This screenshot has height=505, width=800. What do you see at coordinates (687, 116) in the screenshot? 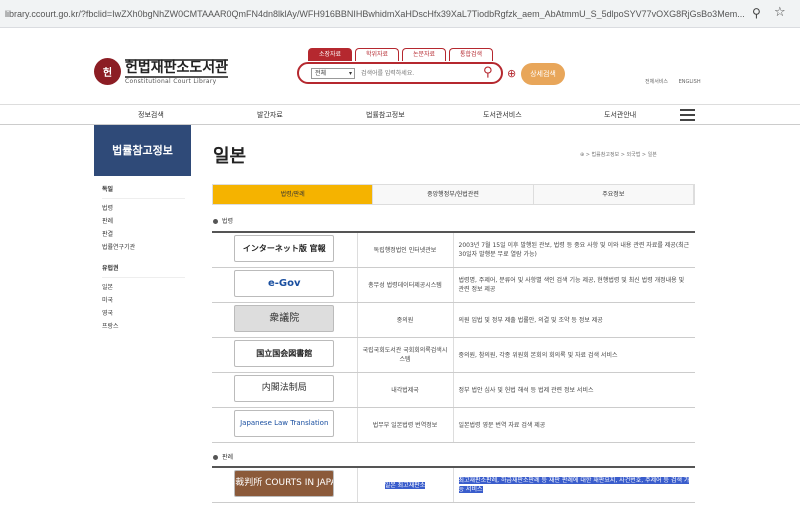
I see `menu-hamburger-icon` at bounding box center [687, 116].